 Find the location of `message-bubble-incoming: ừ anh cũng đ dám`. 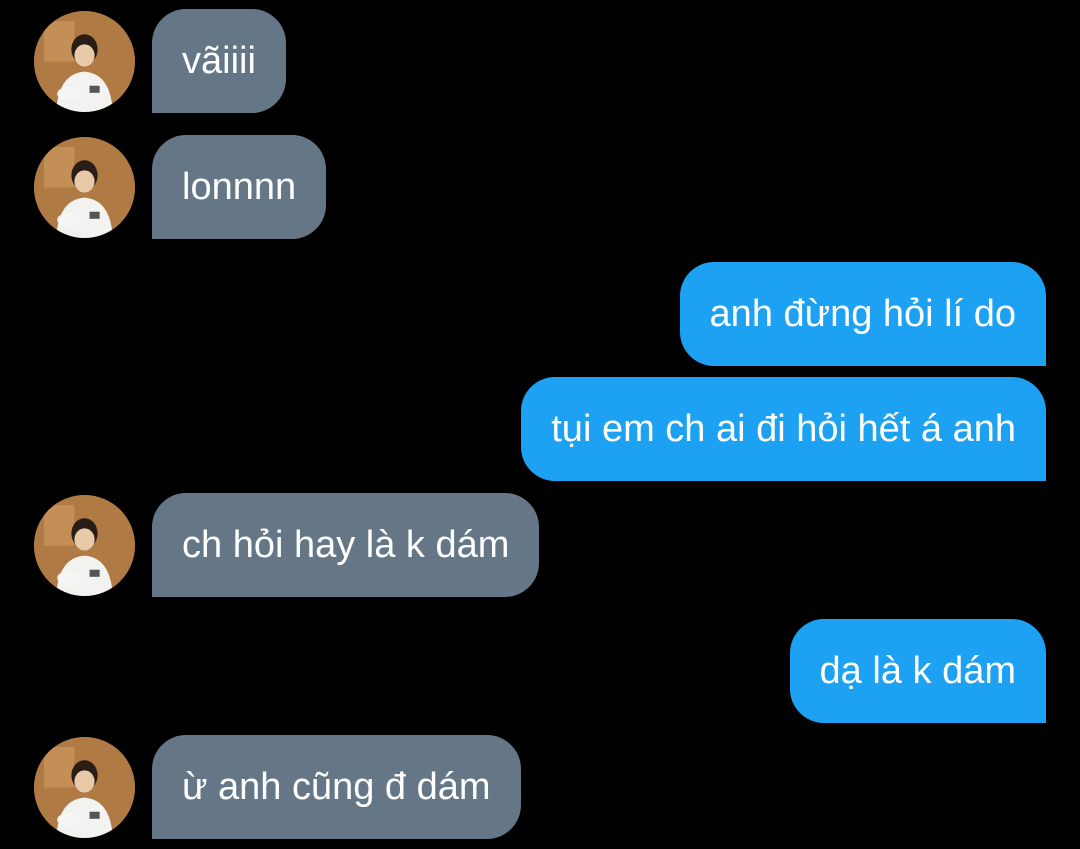

message-bubble-incoming: ừ anh cũng đ dám is located at coordinates (336, 787).